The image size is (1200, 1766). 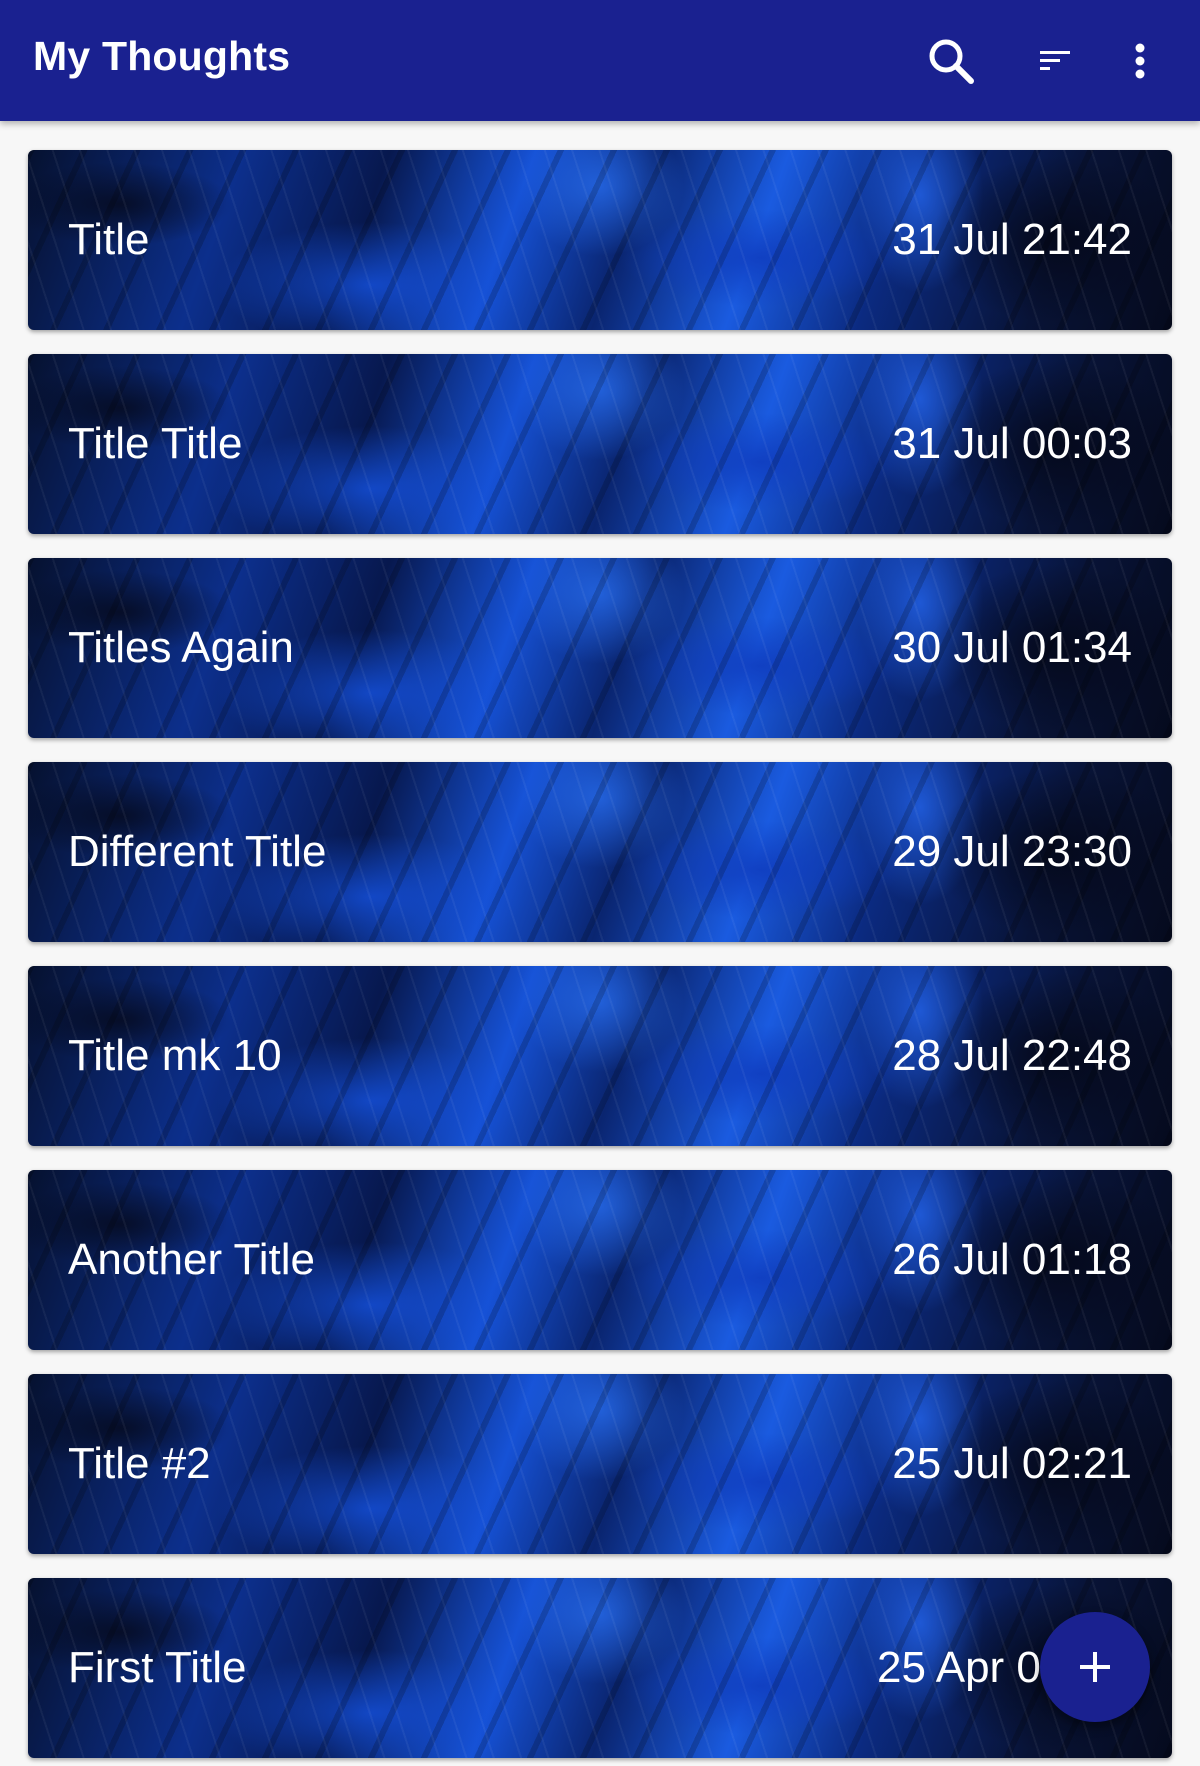 What do you see at coordinates (1012, 1259) in the screenshot?
I see `note-date: 26 Jul 01:18` at bounding box center [1012, 1259].